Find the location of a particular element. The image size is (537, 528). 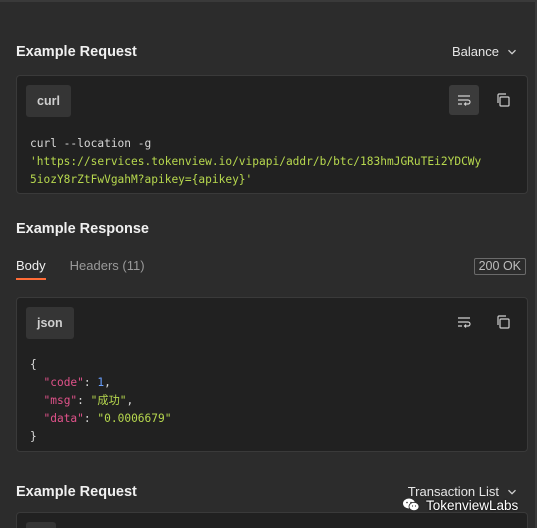

tab-body: Body is located at coordinates (31, 269).